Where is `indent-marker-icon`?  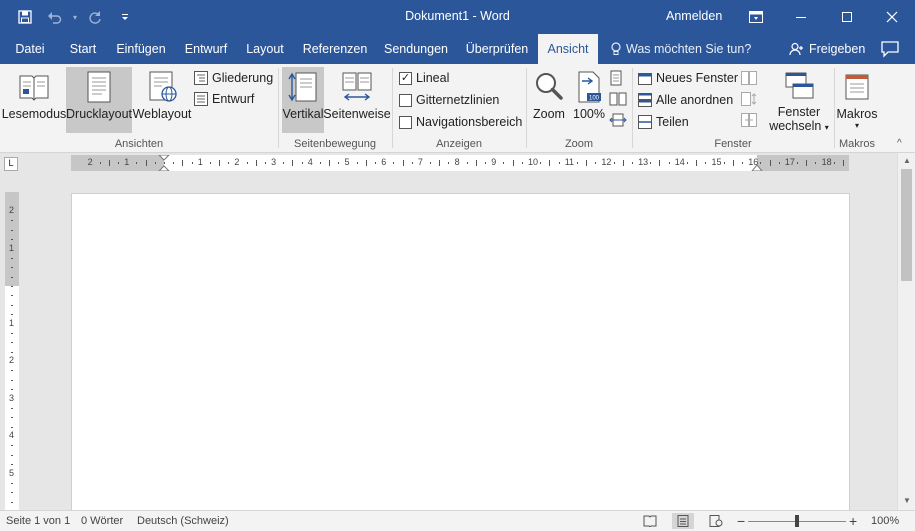 indent-marker-icon is located at coordinates (164, 163).